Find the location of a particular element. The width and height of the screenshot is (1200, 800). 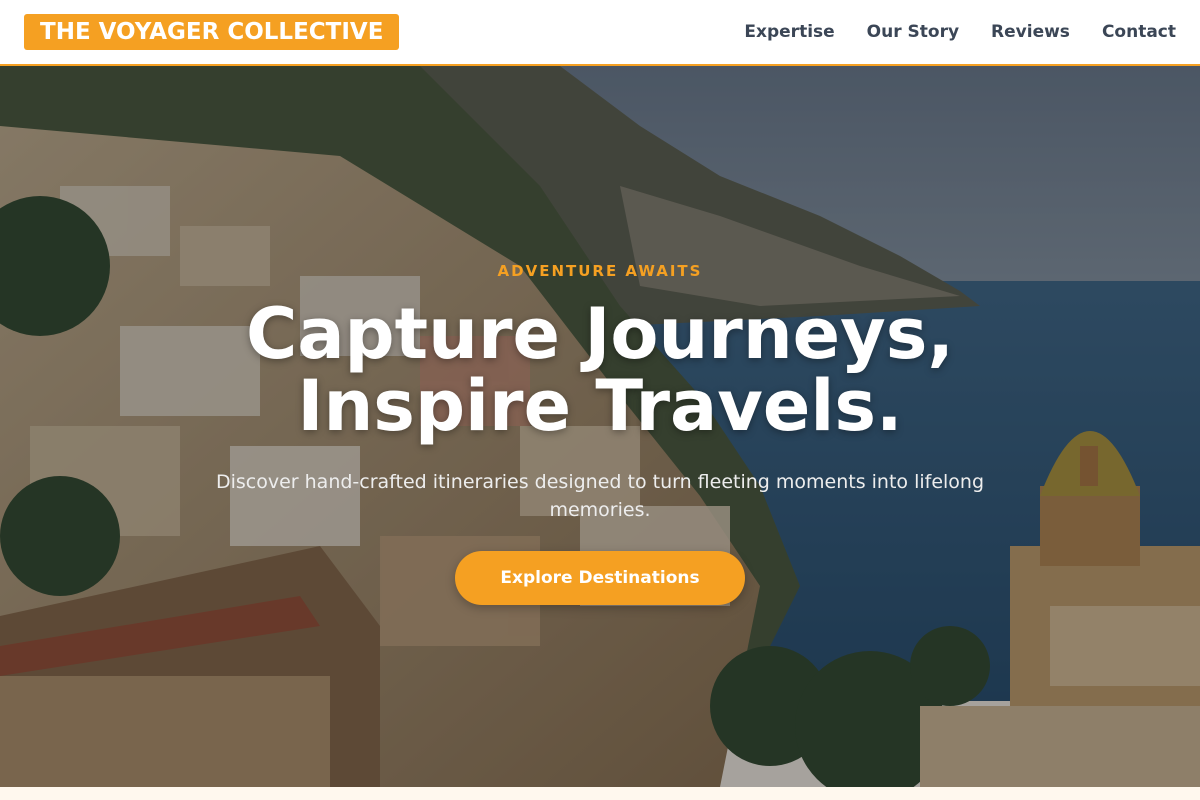

site-logo: THE VOYAGER COLLECTIVE is located at coordinates (212, 32).